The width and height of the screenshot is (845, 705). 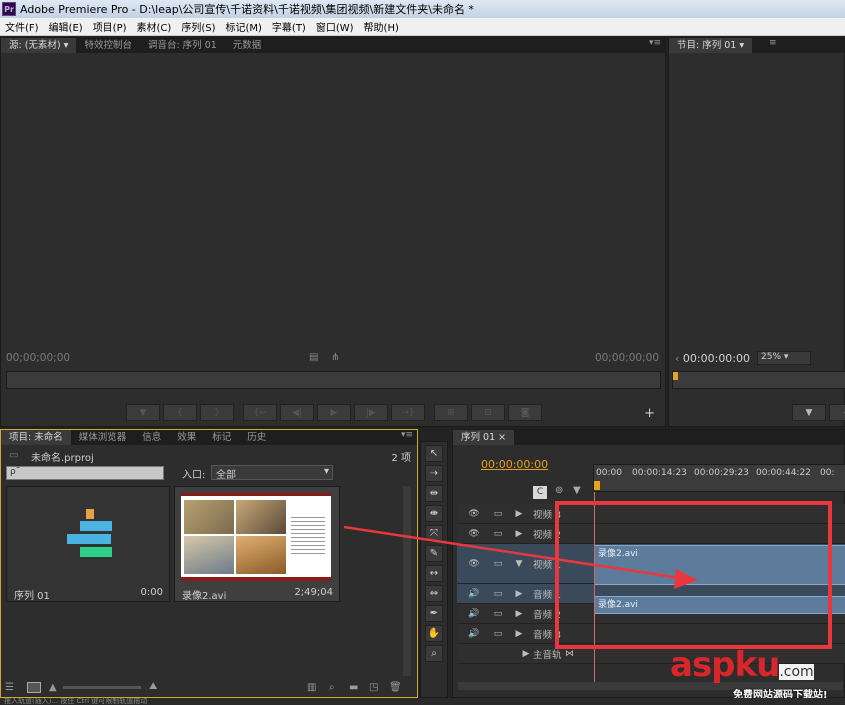 I want to click on slide-tool-icon: ⇔, so click(x=434, y=593).